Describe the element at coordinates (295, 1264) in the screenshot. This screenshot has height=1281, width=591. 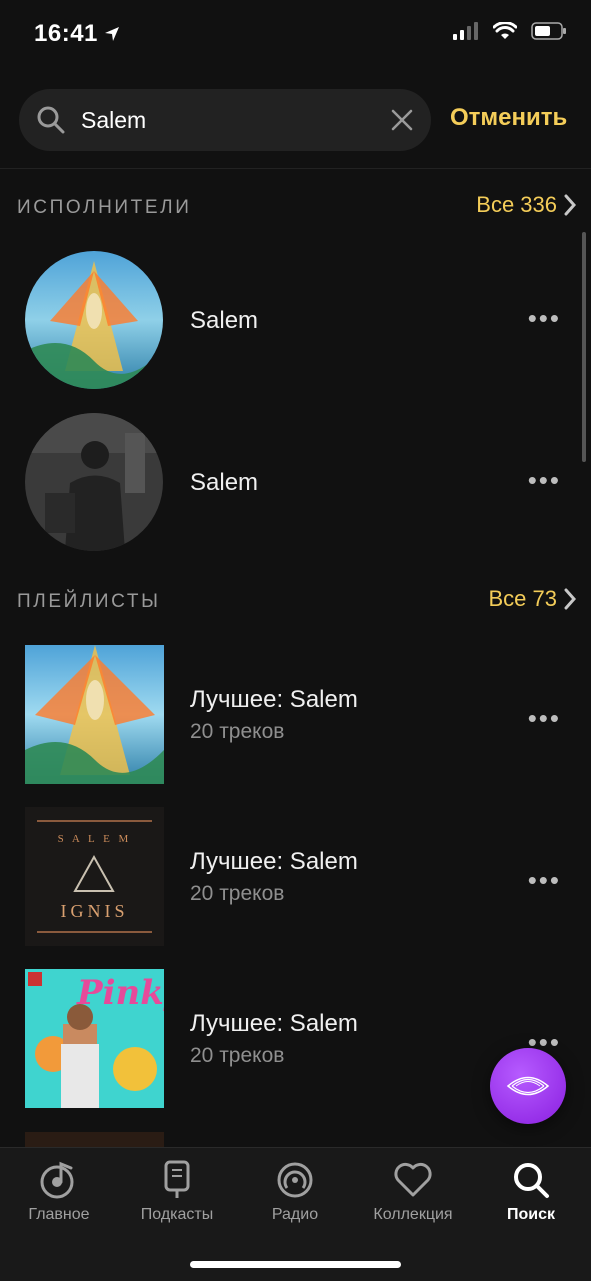
I see `home-indicator` at that location.